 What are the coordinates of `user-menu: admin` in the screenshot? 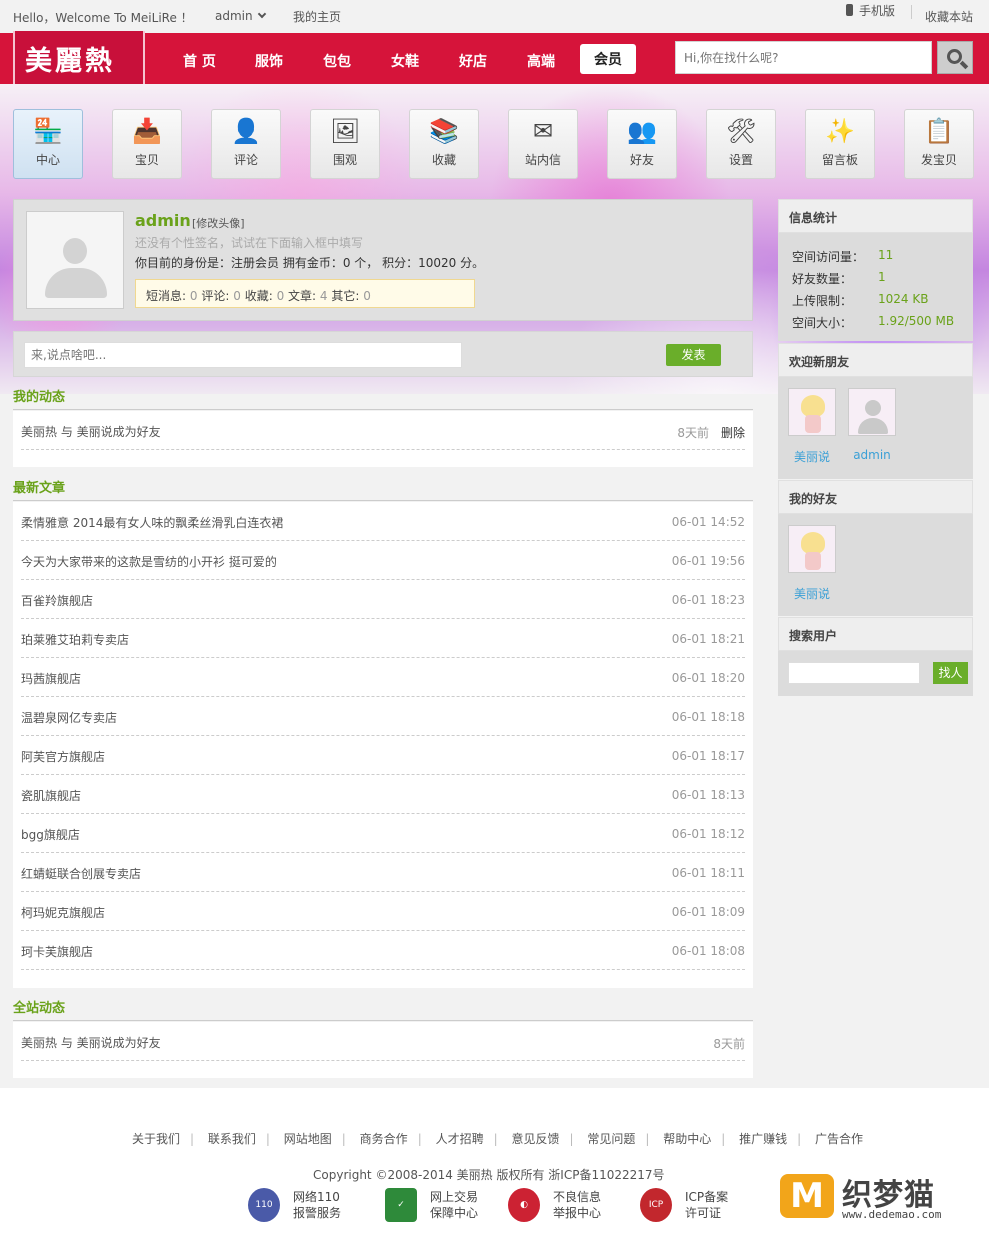 It's located at (240, 16).